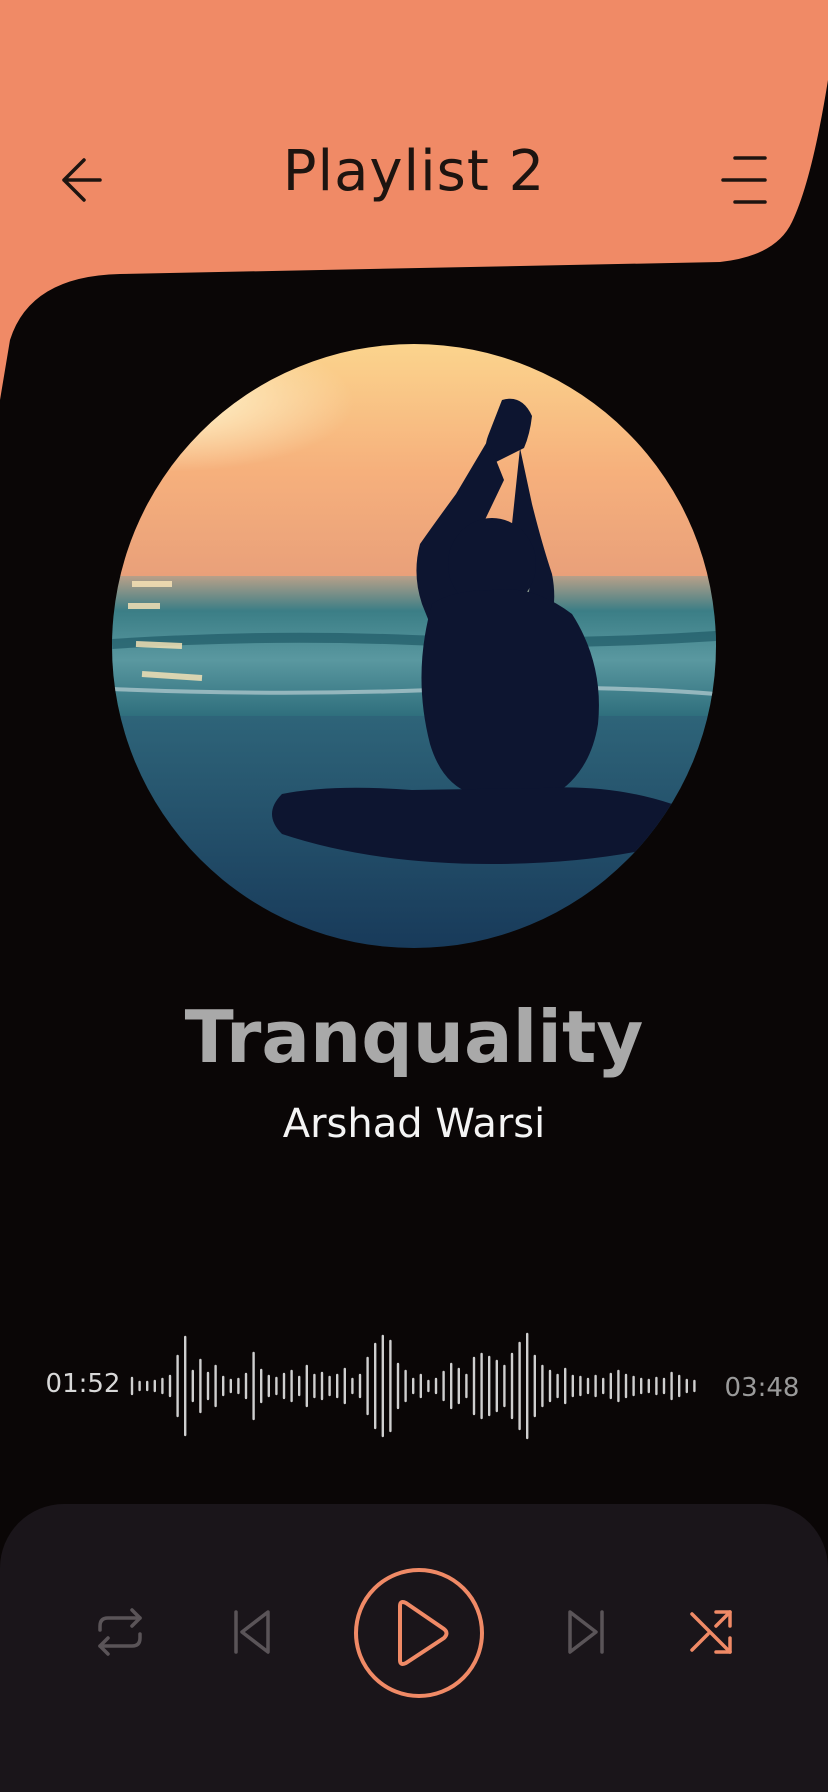  Describe the element at coordinates (83, 1384) in the screenshot. I see `time-elapsed: 01:52` at that location.